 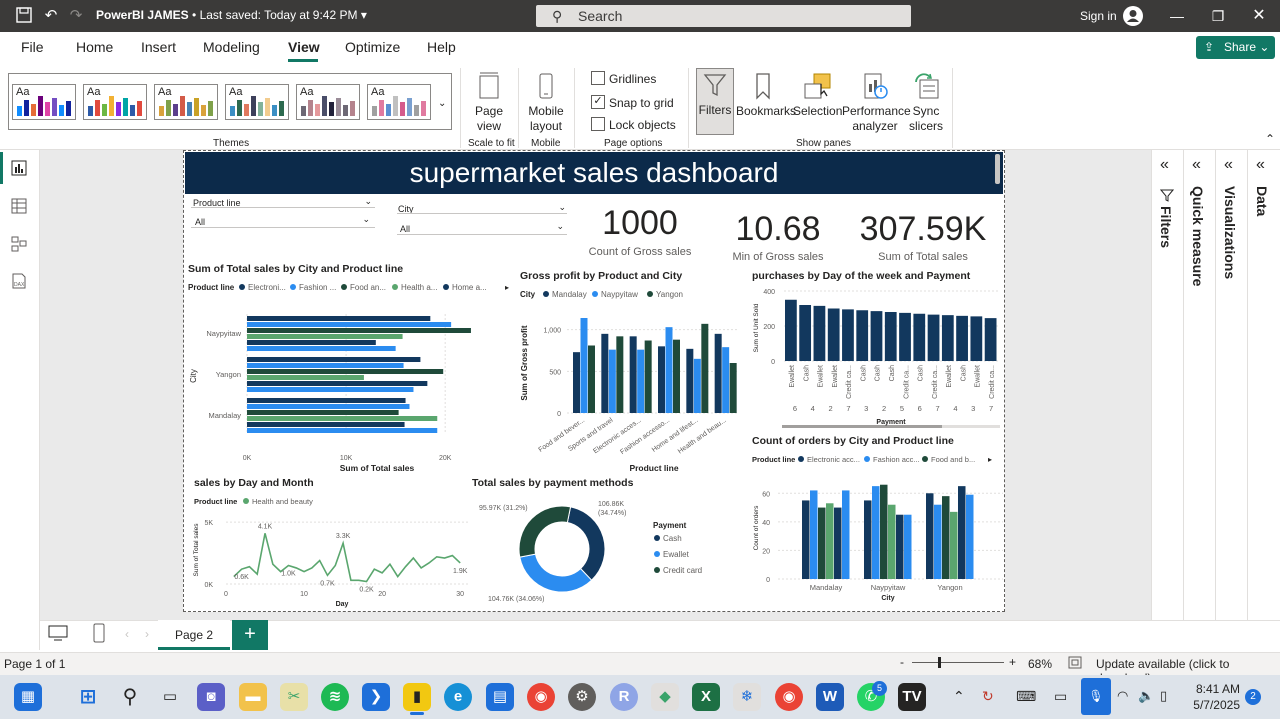 I want to click on collapse-ribbon-icon: ⌃, so click(x=1270, y=139).